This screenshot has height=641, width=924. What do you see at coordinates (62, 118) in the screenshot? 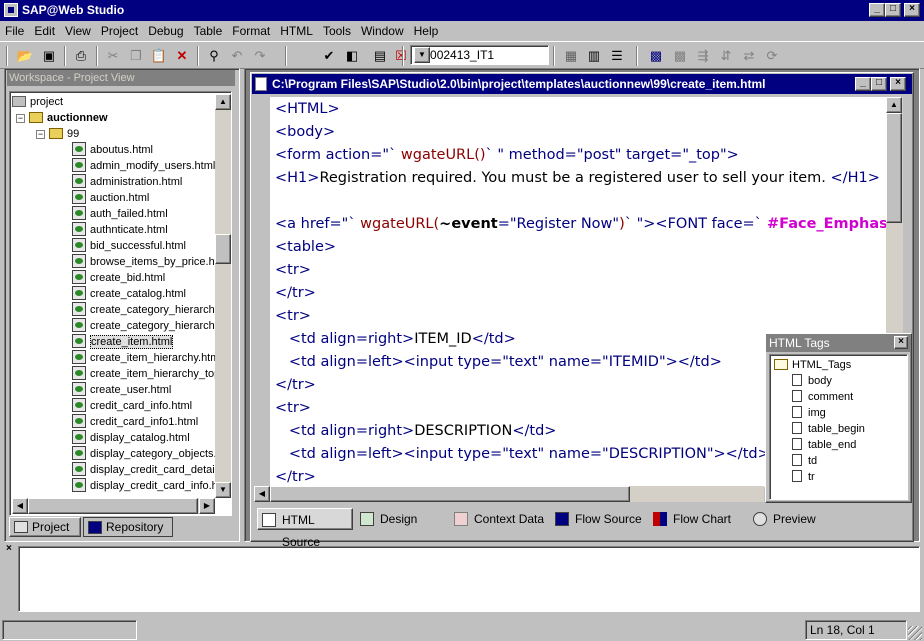
I see `tree-project: − auctionnew` at bounding box center [62, 118].